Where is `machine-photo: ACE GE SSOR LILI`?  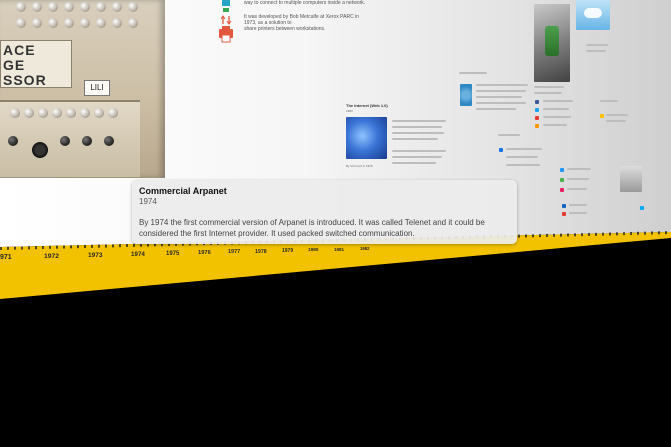 machine-photo: ACE GE SSOR LILI is located at coordinates (82, 89).